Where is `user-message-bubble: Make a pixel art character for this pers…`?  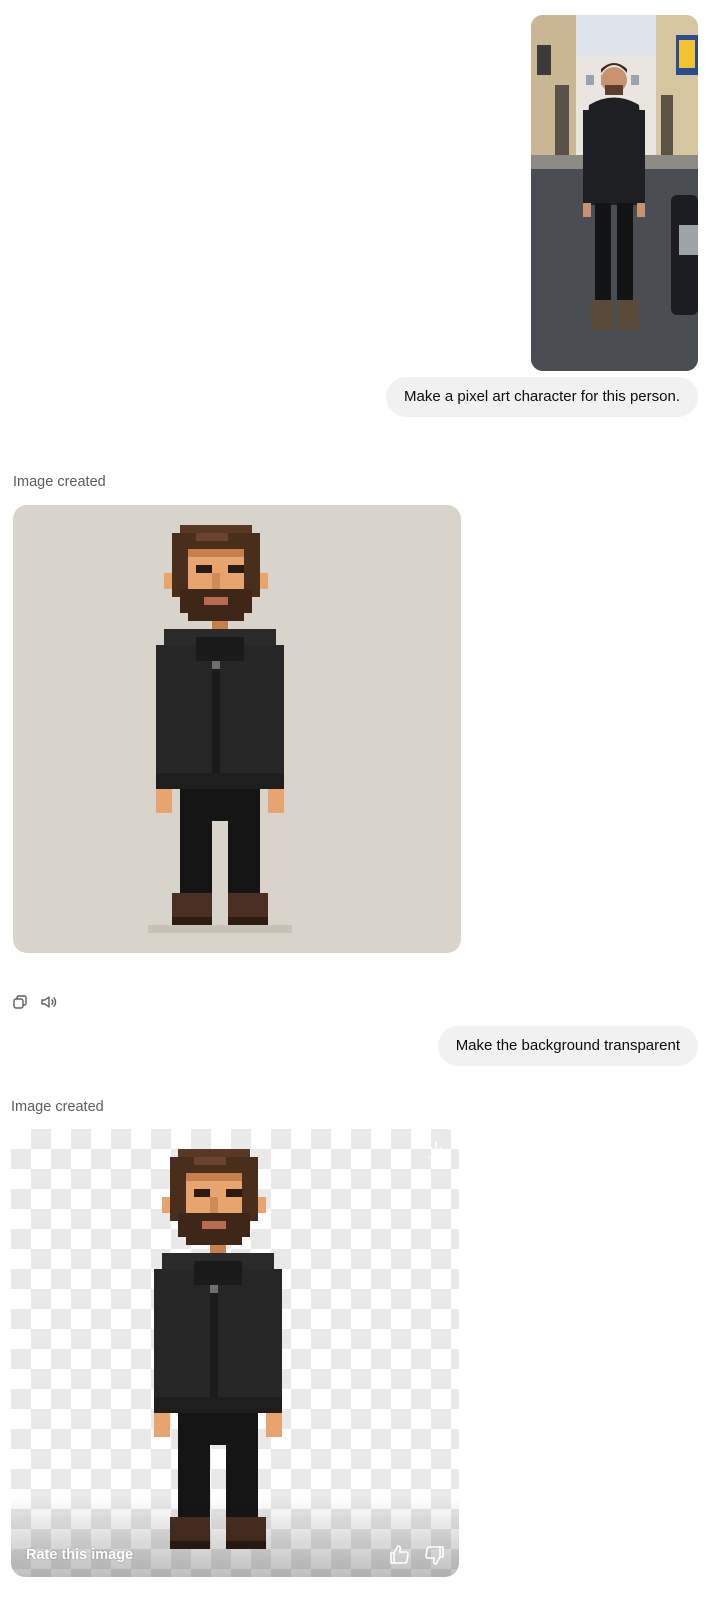 user-message-bubble: Make a pixel art character for this pers… is located at coordinates (542, 397).